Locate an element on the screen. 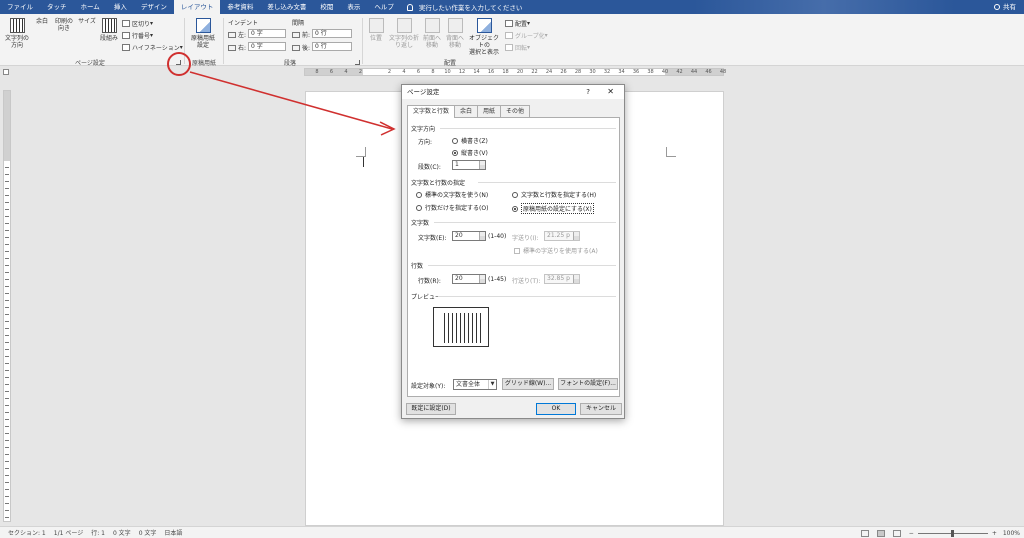  genko-settings-button: 原稿用紙 設定 is located at coordinates (203, 33).